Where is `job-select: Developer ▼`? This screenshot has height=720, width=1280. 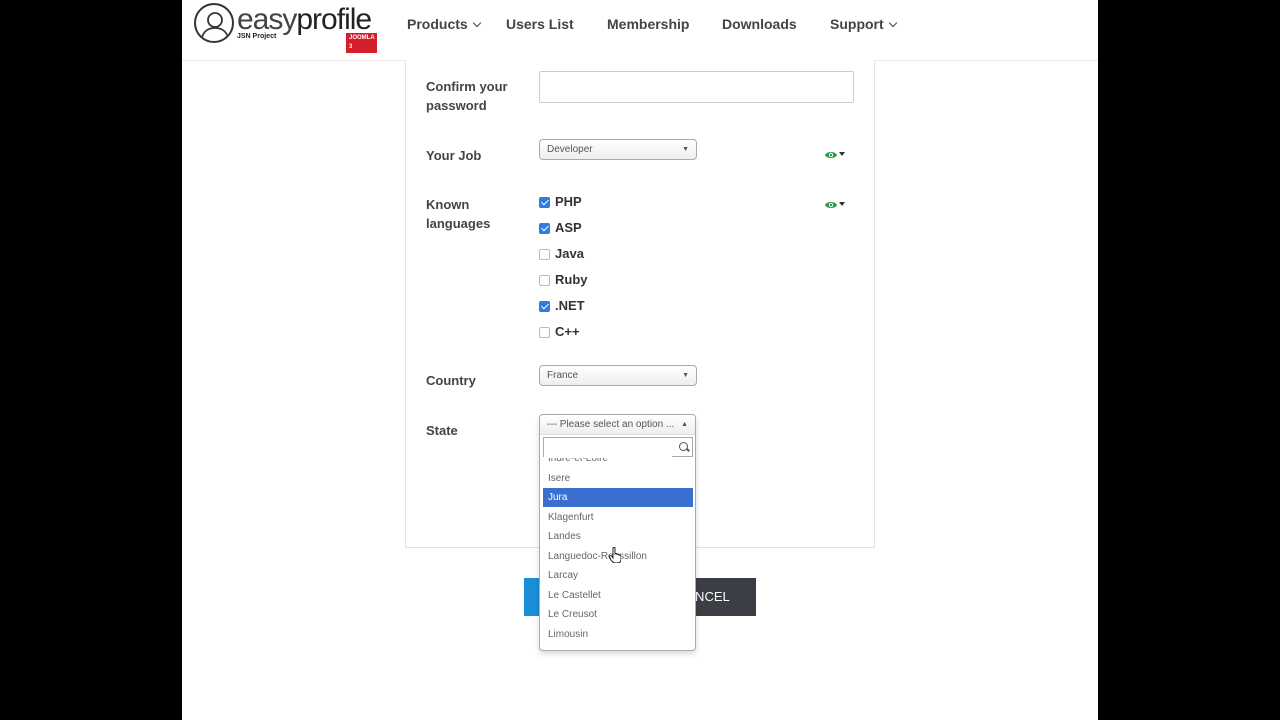 job-select: Developer ▼ is located at coordinates (618, 149).